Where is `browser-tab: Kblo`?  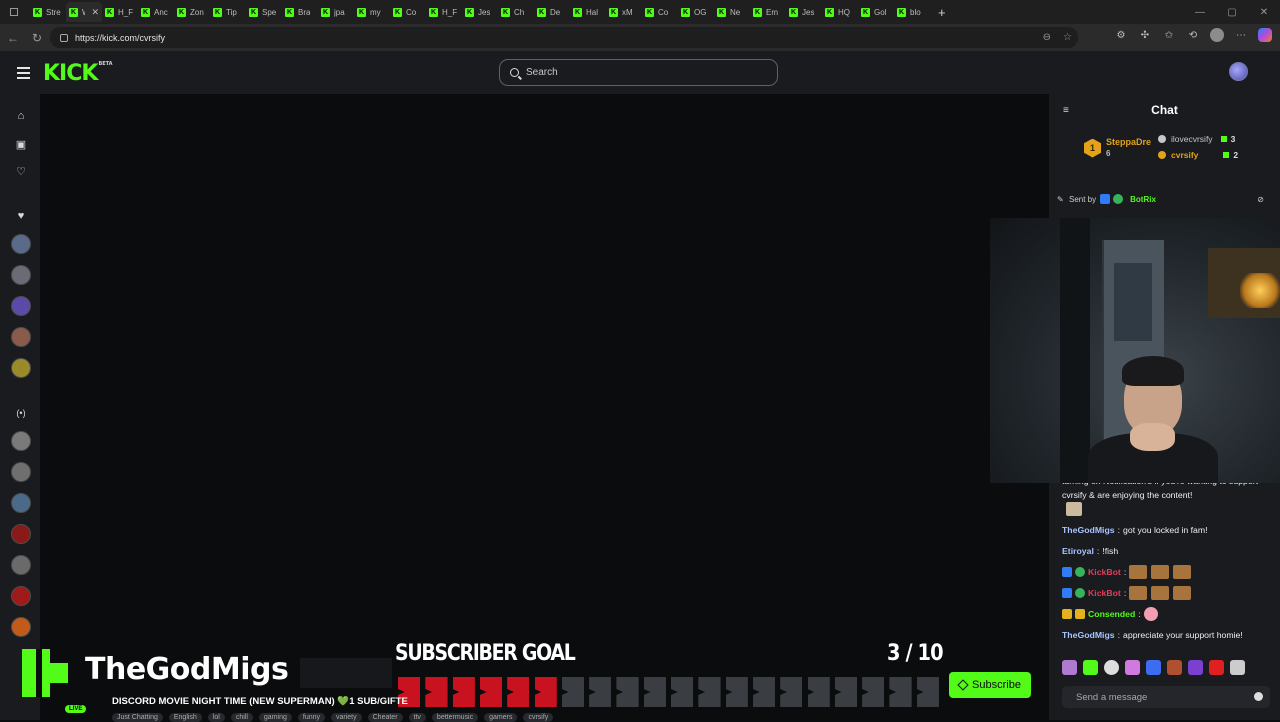 browser-tab: Kblo is located at coordinates (912, 12).